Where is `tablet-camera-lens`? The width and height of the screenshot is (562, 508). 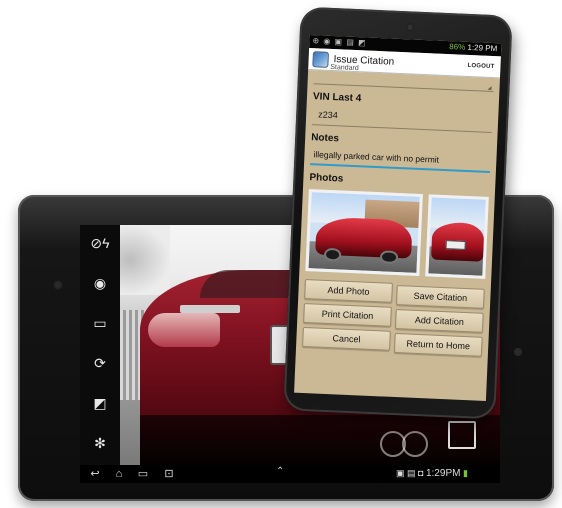
tablet-camera-lens is located at coordinates (58, 285).